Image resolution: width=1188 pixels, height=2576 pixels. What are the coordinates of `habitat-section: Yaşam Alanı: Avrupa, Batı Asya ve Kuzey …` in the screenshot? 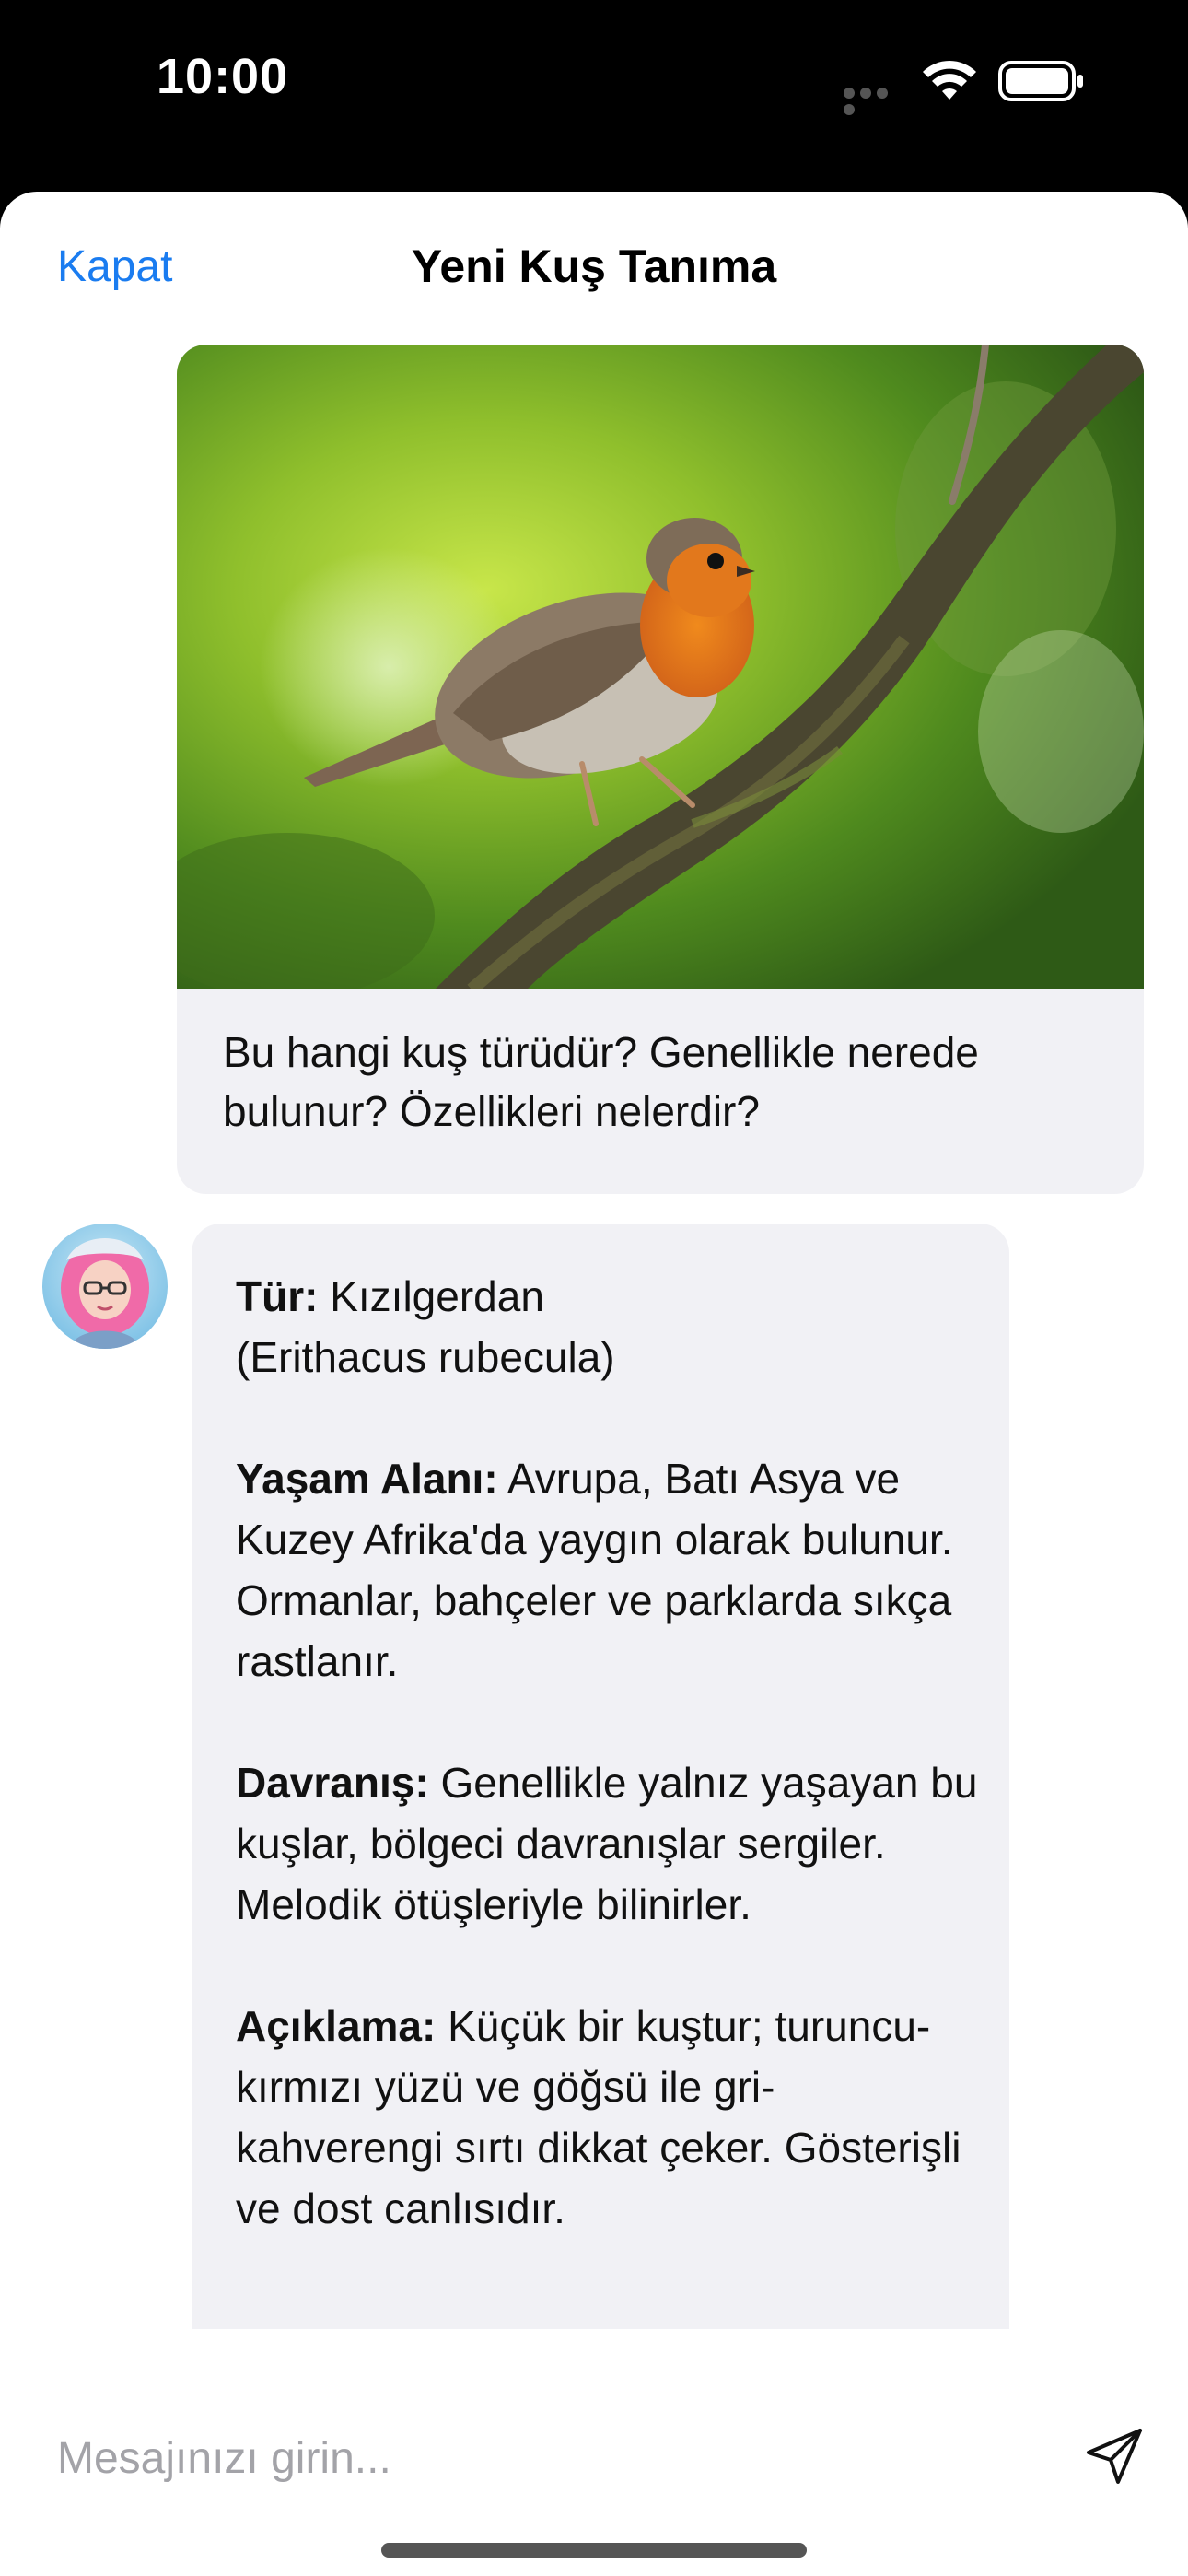 It's located at (609, 1570).